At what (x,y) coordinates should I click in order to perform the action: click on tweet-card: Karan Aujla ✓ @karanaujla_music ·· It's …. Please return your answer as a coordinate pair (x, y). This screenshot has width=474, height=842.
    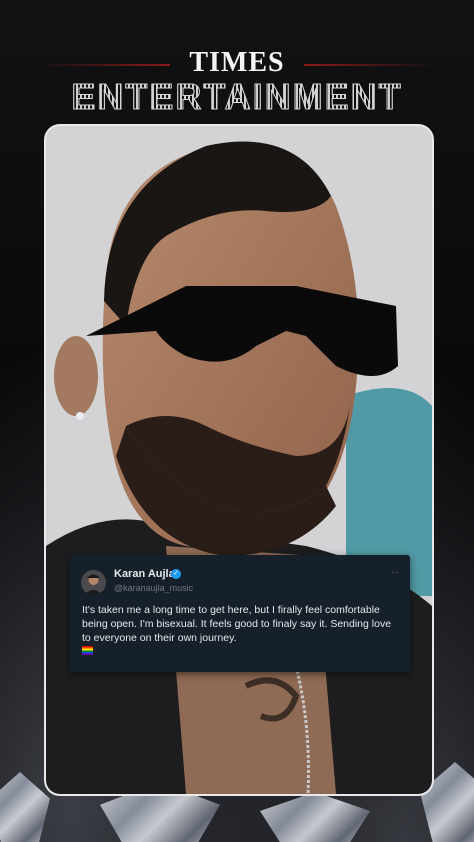
    Looking at the image, I should click on (240, 613).